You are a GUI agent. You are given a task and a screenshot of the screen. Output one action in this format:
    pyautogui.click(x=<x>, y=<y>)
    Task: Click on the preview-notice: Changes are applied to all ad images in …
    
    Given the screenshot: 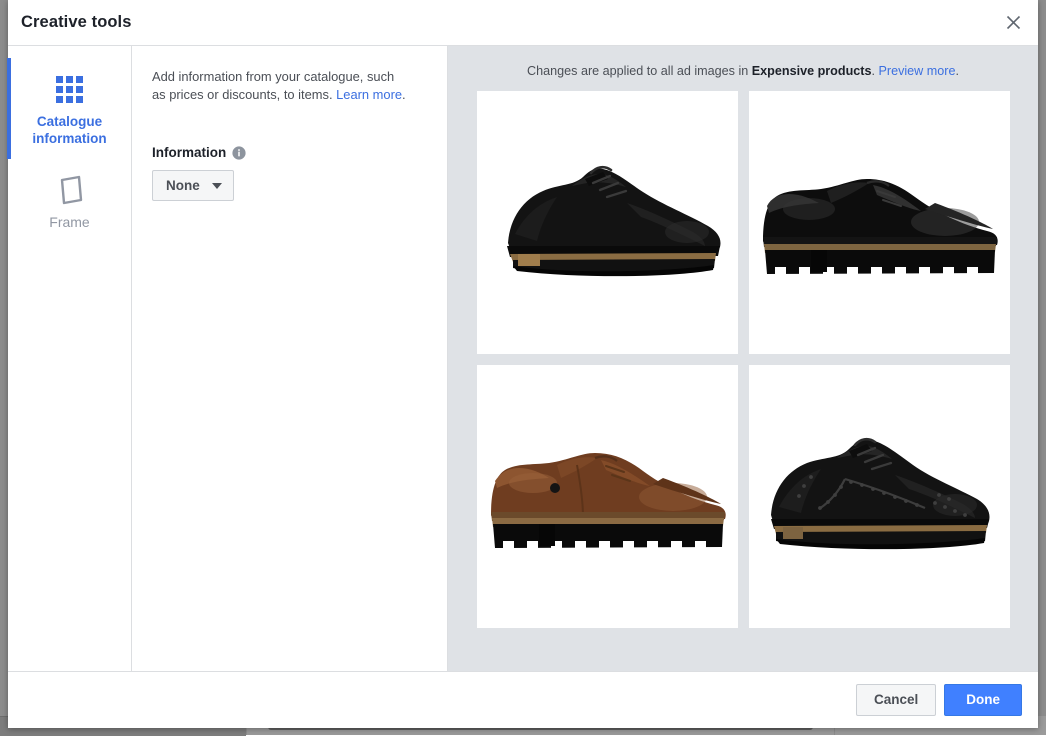 What is the action you would take?
    pyautogui.click(x=743, y=67)
    